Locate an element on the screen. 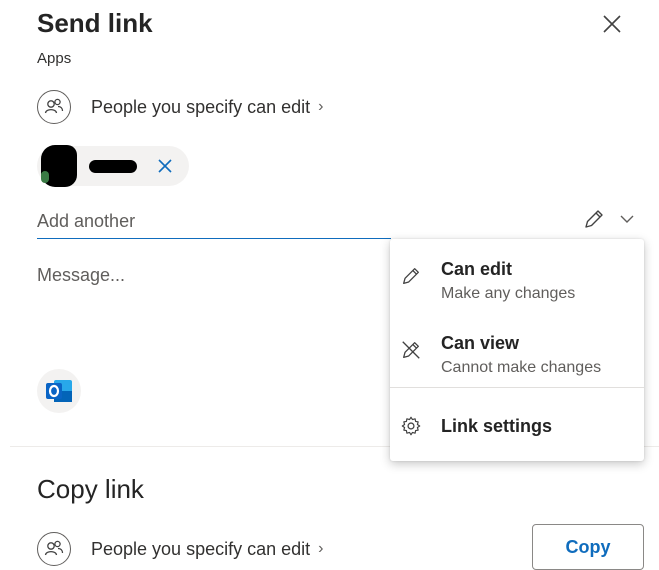  recipient-chip is located at coordinates (113, 166).